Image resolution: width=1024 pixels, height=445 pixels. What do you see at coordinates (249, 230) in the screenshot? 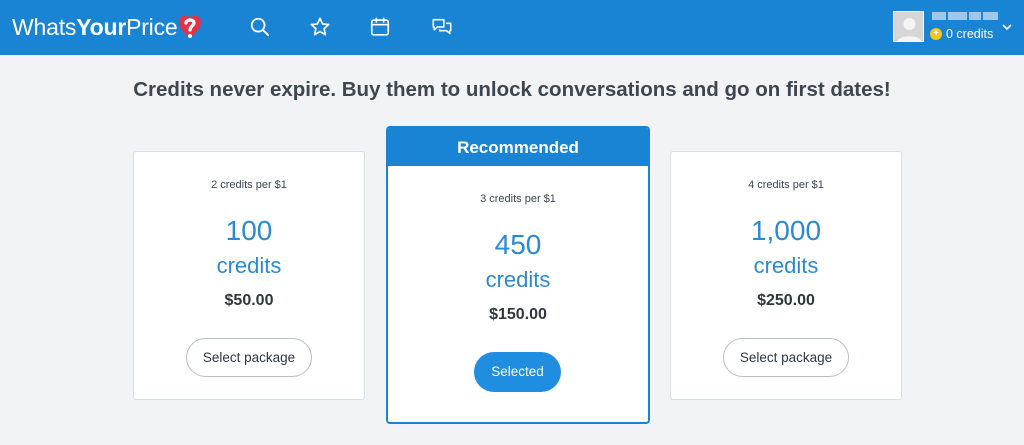
I see `package-amount: 100` at bounding box center [249, 230].